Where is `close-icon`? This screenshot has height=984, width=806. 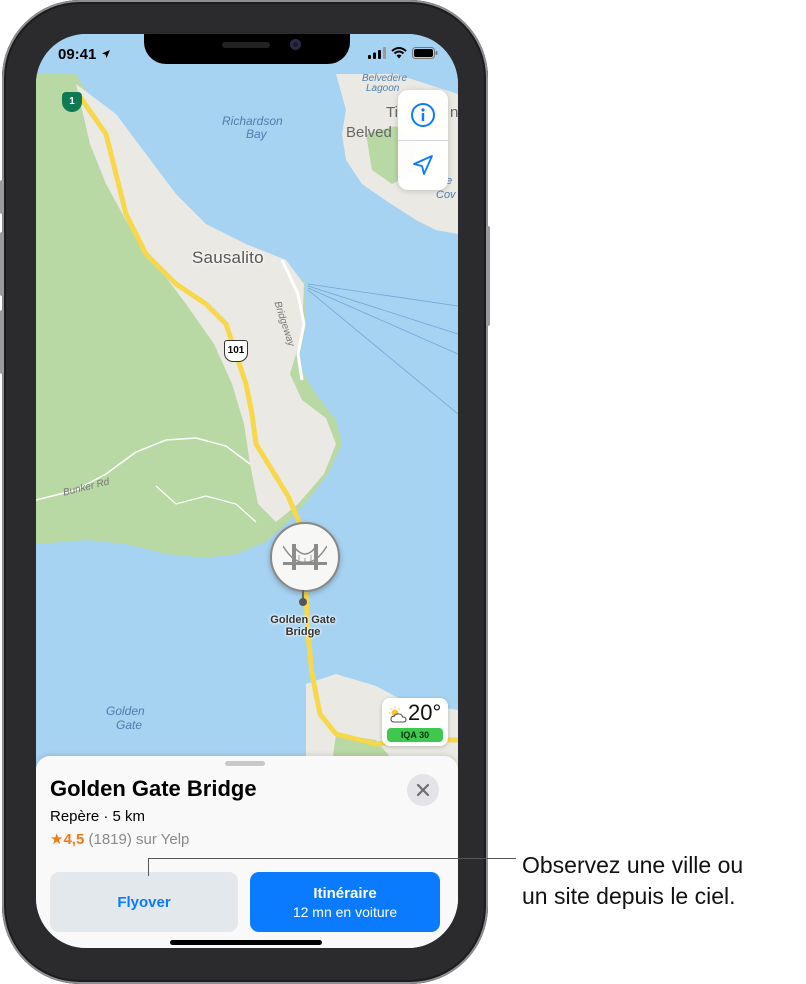 close-icon is located at coordinates (423, 790).